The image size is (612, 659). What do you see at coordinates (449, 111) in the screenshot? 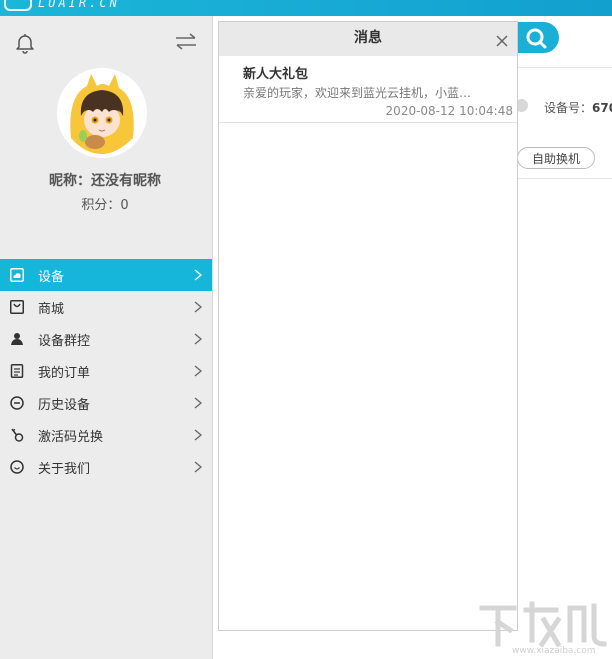
I see `message-time: 2020-08-12 10:04:48` at bounding box center [449, 111].